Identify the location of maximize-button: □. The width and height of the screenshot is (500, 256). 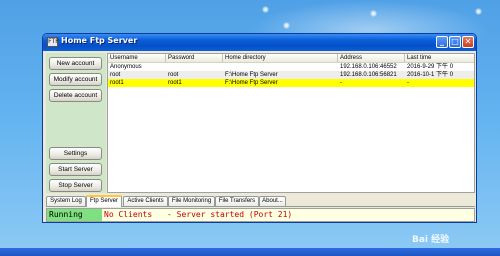
(455, 42).